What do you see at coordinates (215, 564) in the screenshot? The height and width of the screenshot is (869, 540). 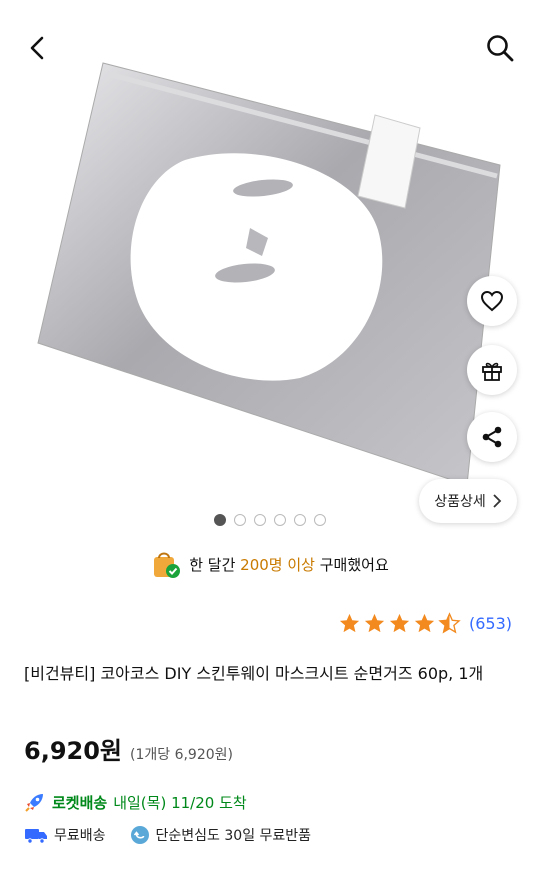 I see `purchase-prefix: 한 달간` at bounding box center [215, 564].